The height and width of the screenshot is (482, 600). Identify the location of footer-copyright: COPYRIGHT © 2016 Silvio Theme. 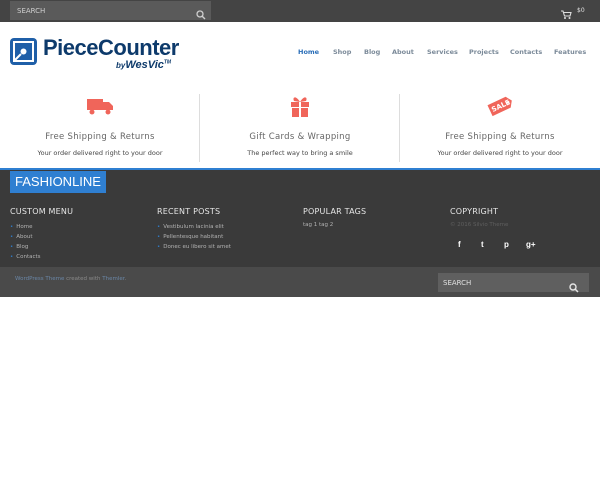
(479, 217).